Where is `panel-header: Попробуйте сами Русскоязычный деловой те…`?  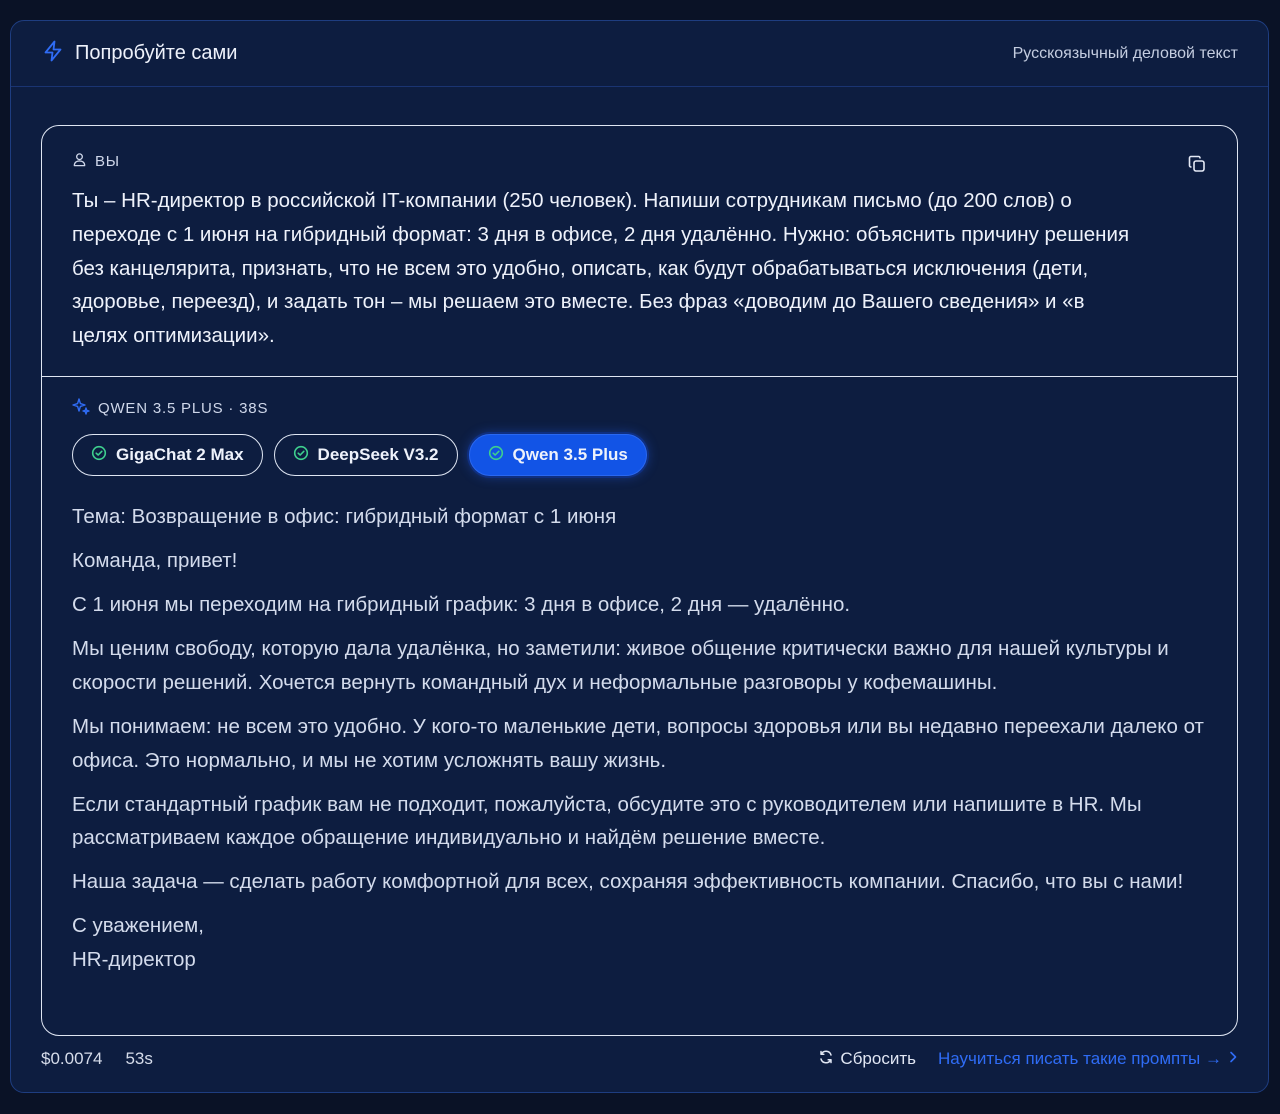
panel-header: Попробуйте сами Русскоязычный деловой те… is located at coordinates (639, 54).